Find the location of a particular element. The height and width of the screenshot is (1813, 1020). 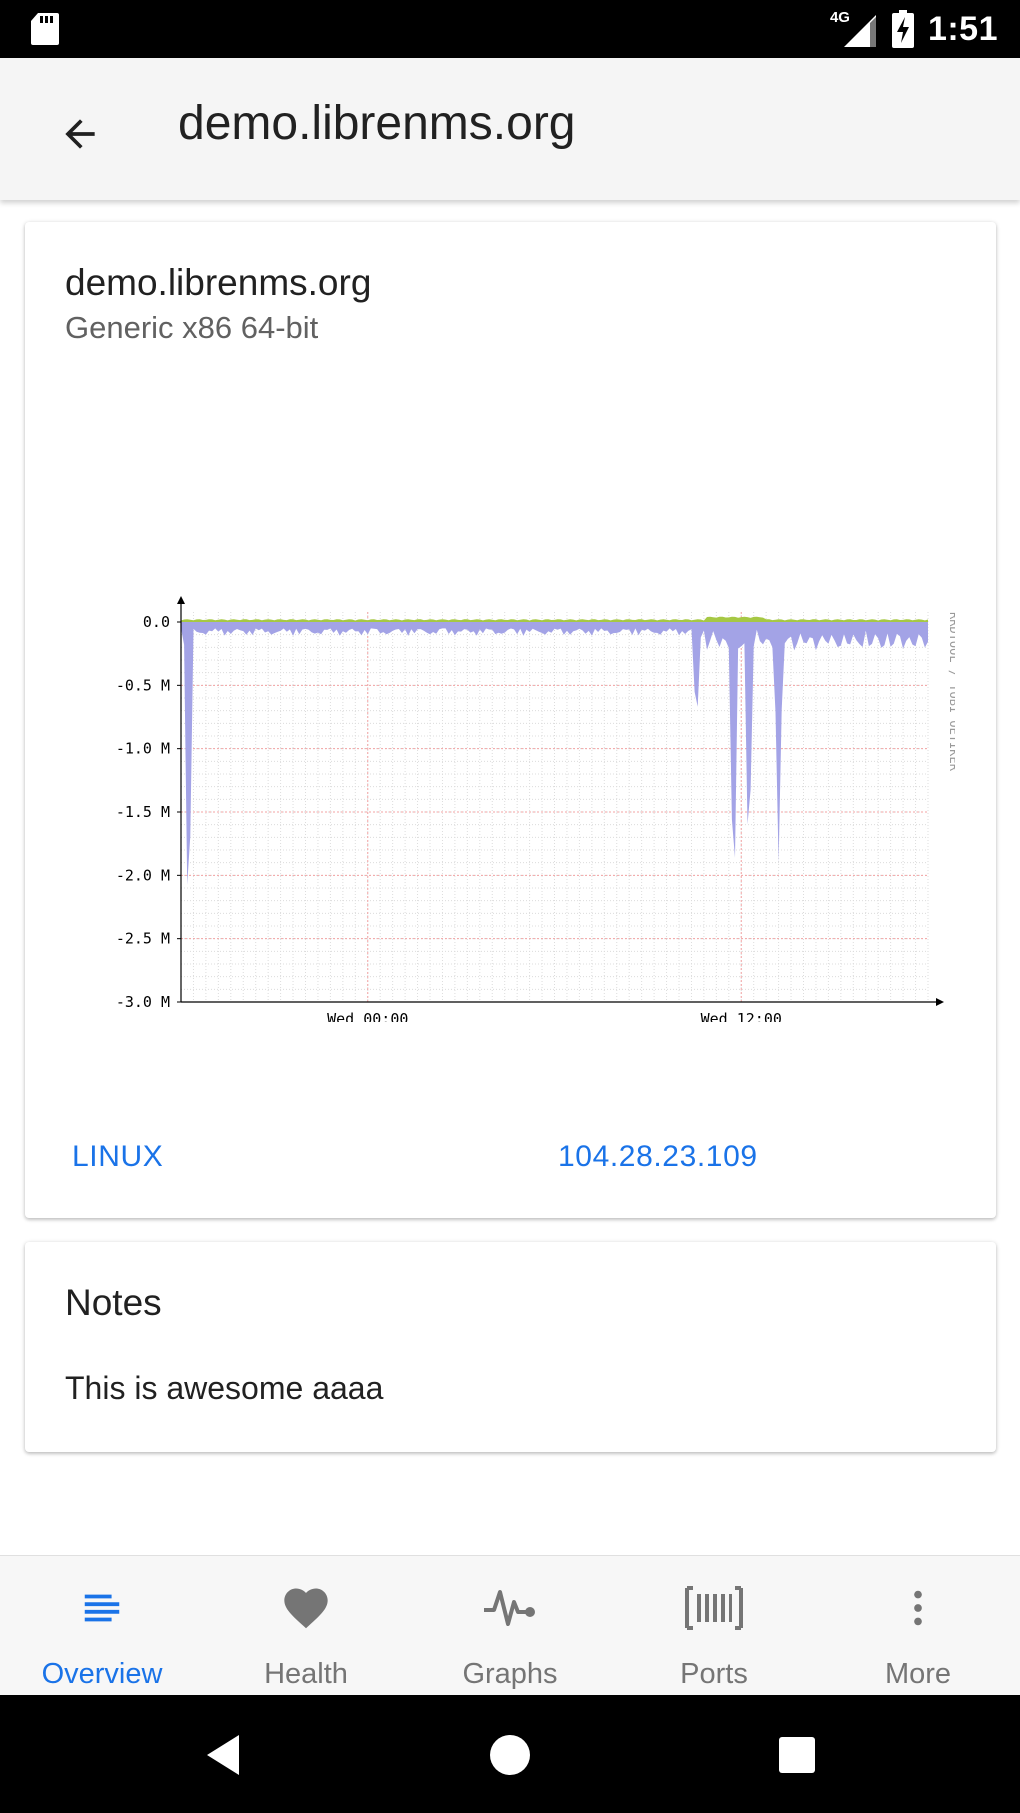

x-tick-label: Wed 12:00 is located at coordinates (741, 1016).